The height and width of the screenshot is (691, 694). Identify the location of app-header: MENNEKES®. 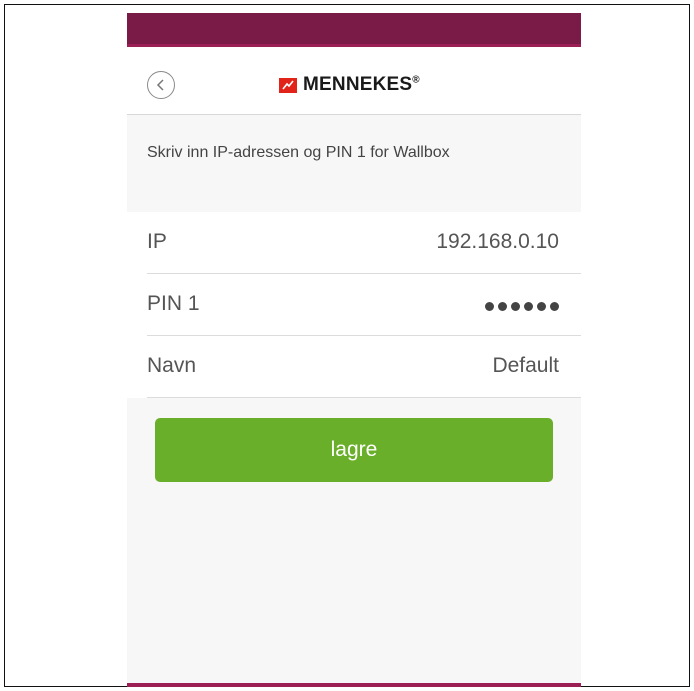
(354, 81).